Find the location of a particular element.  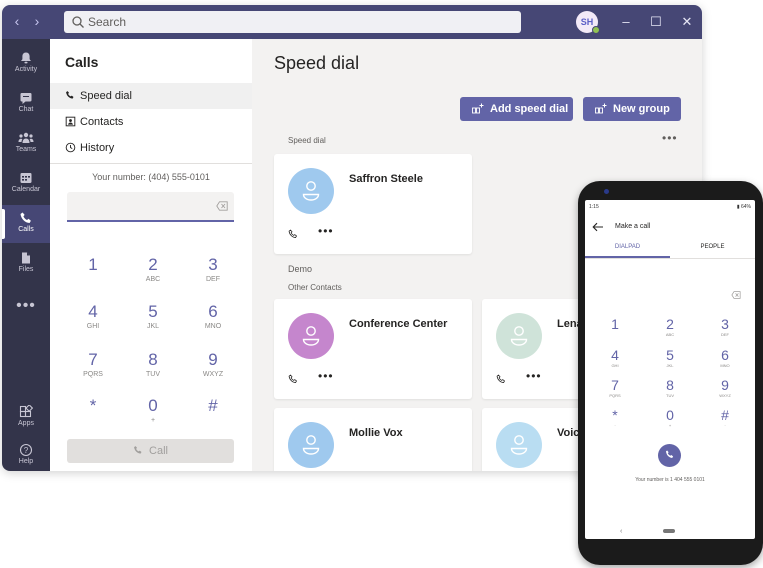

contact-name: Voic is located at coordinates (568, 433).